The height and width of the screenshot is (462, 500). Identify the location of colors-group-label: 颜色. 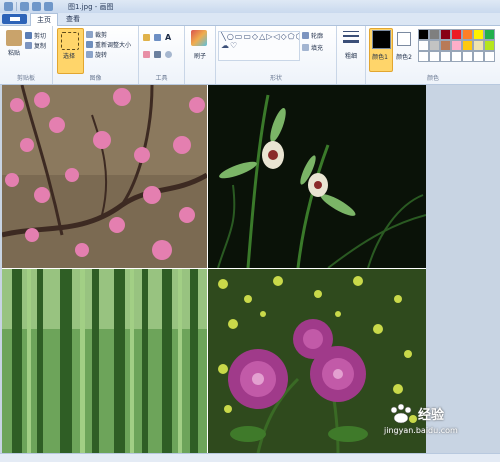
(432, 78).